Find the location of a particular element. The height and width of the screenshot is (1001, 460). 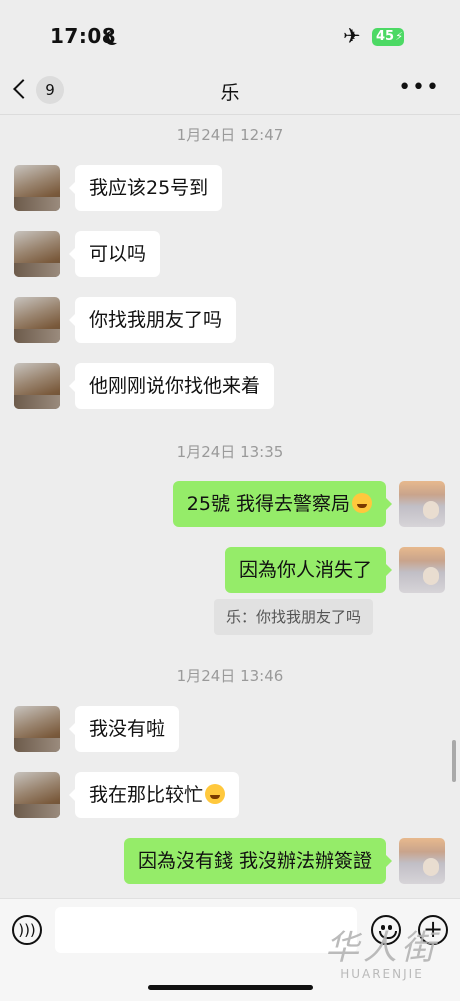

outgoing-message-bubble: 因為你人消失了 is located at coordinates (308, 570).